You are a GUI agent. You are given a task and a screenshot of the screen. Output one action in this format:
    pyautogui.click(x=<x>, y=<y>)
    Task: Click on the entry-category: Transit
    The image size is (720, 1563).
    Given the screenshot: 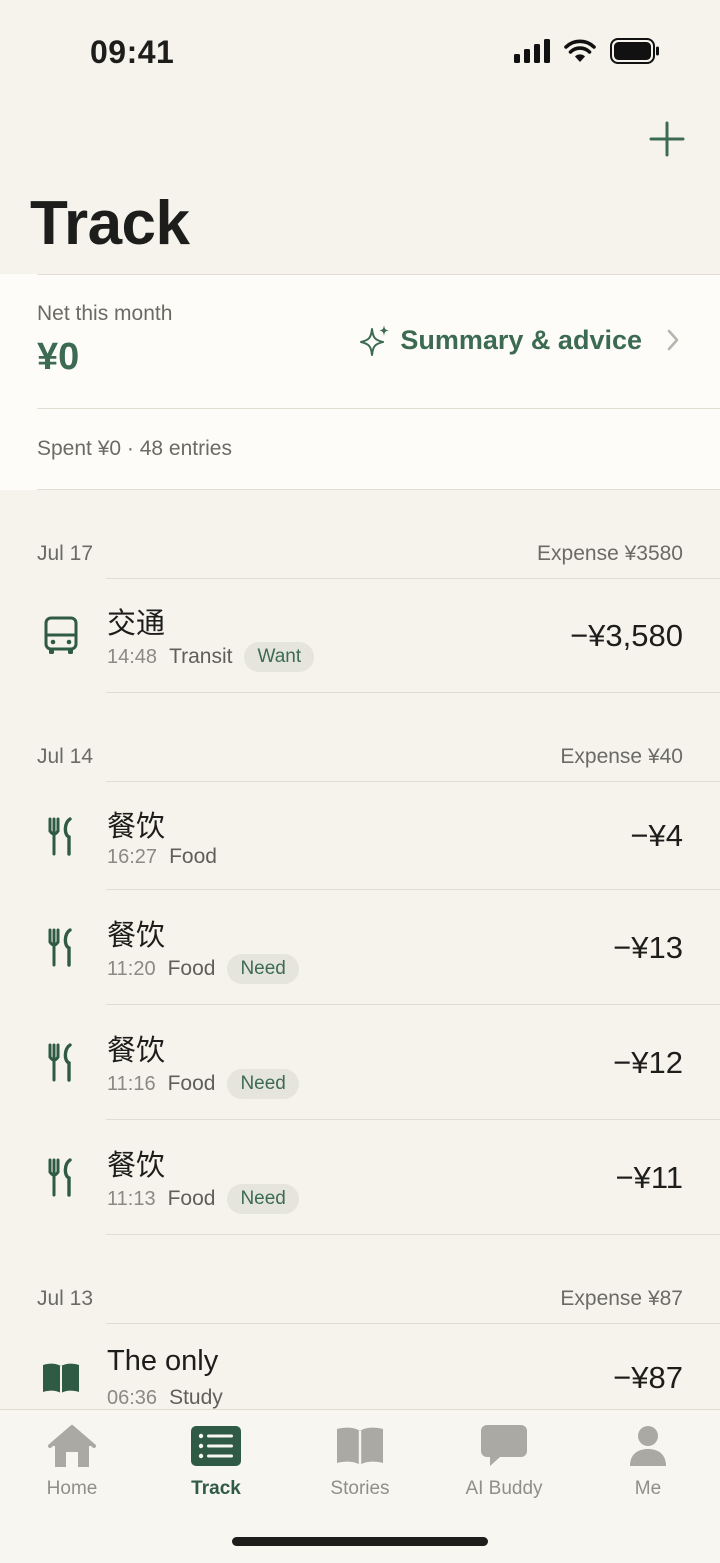 What is the action you would take?
    pyautogui.click(x=201, y=656)
    